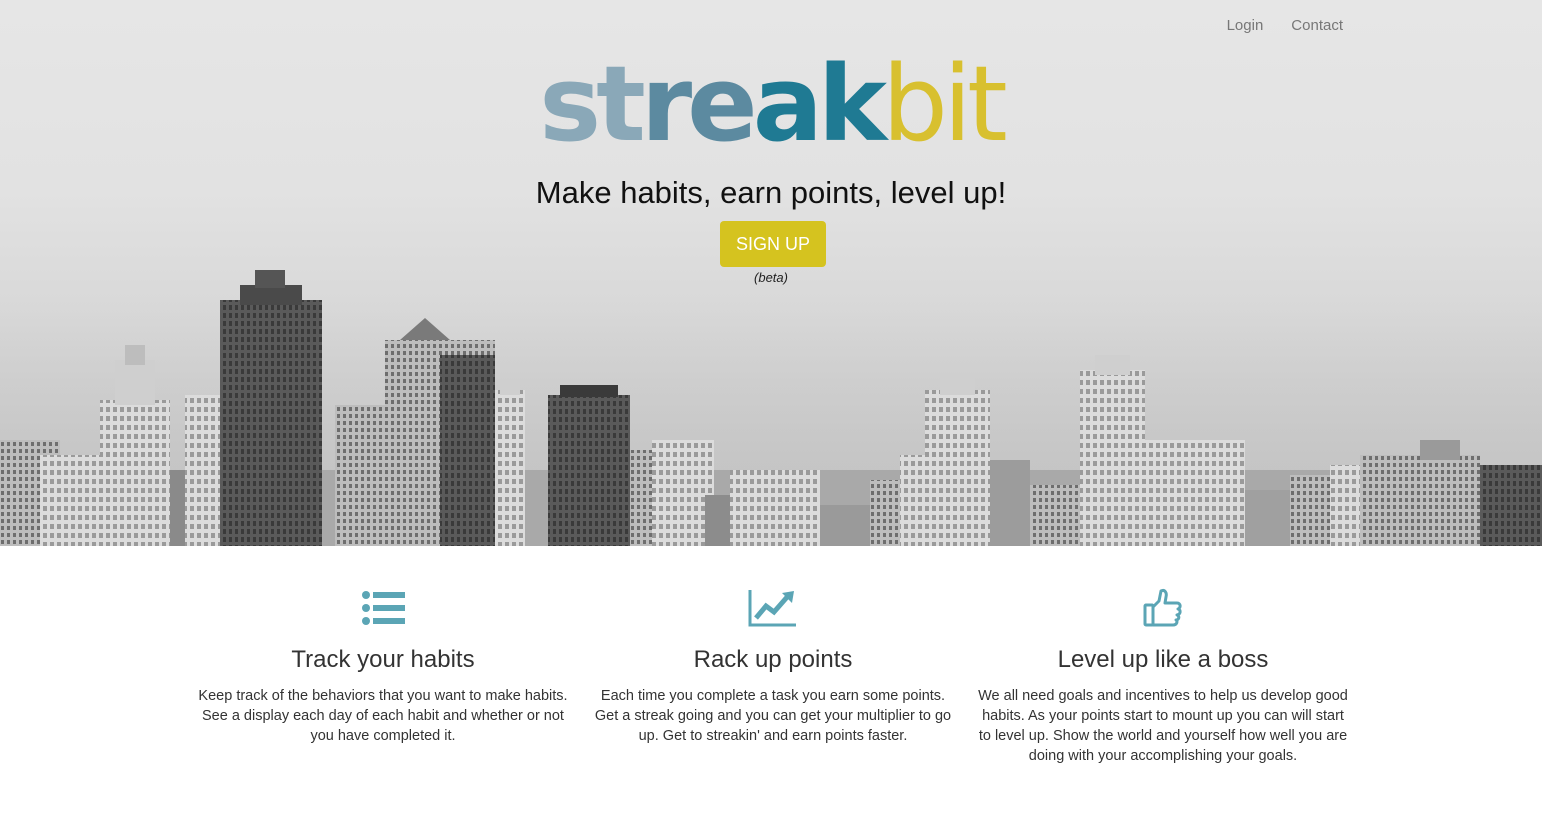  What do you see at coordinates (1163, 659) in the screenshot?
I see `feature-title: Level up like a boss` at bounding box center [1163, 659].